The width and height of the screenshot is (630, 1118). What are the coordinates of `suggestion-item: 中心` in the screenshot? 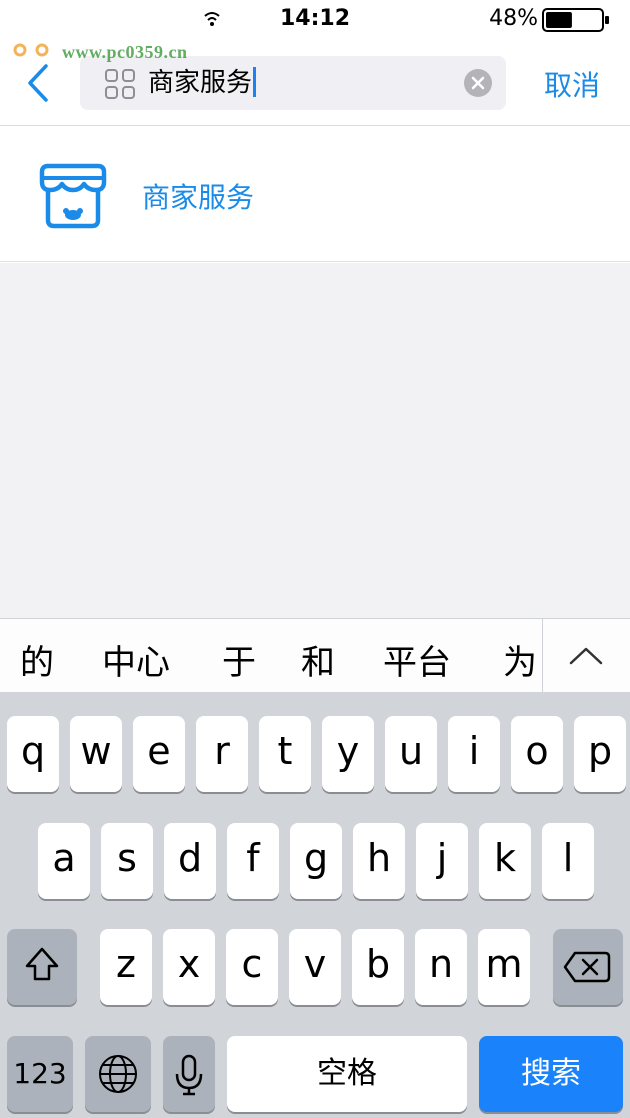 It's located at (136, 659).